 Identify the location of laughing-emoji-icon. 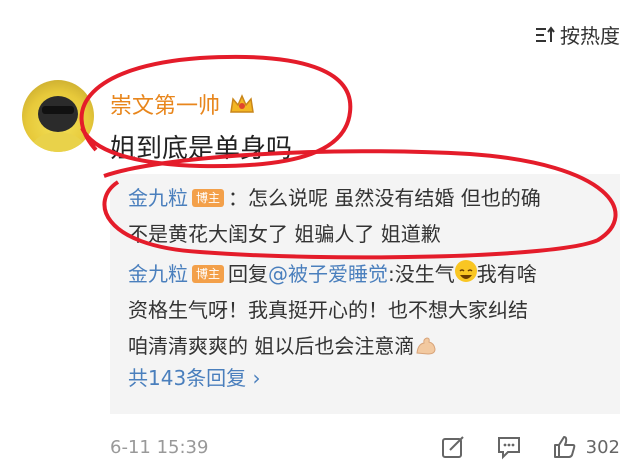
(465, 271).